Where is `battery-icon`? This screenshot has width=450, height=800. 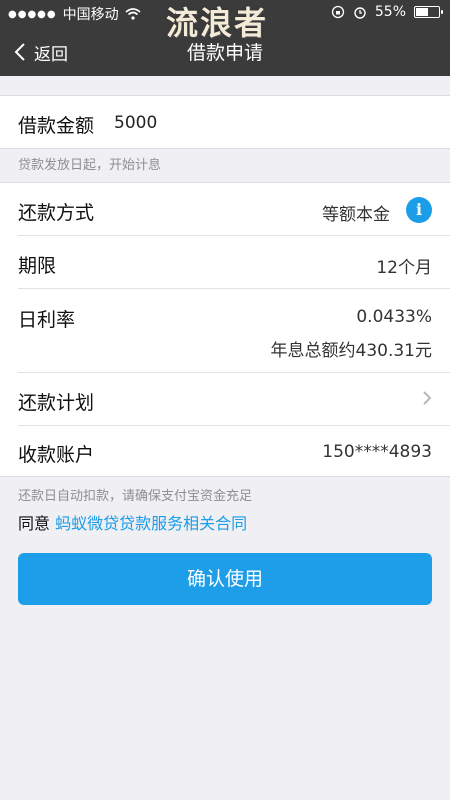 battery-icon is located at coordinates (428, 12).